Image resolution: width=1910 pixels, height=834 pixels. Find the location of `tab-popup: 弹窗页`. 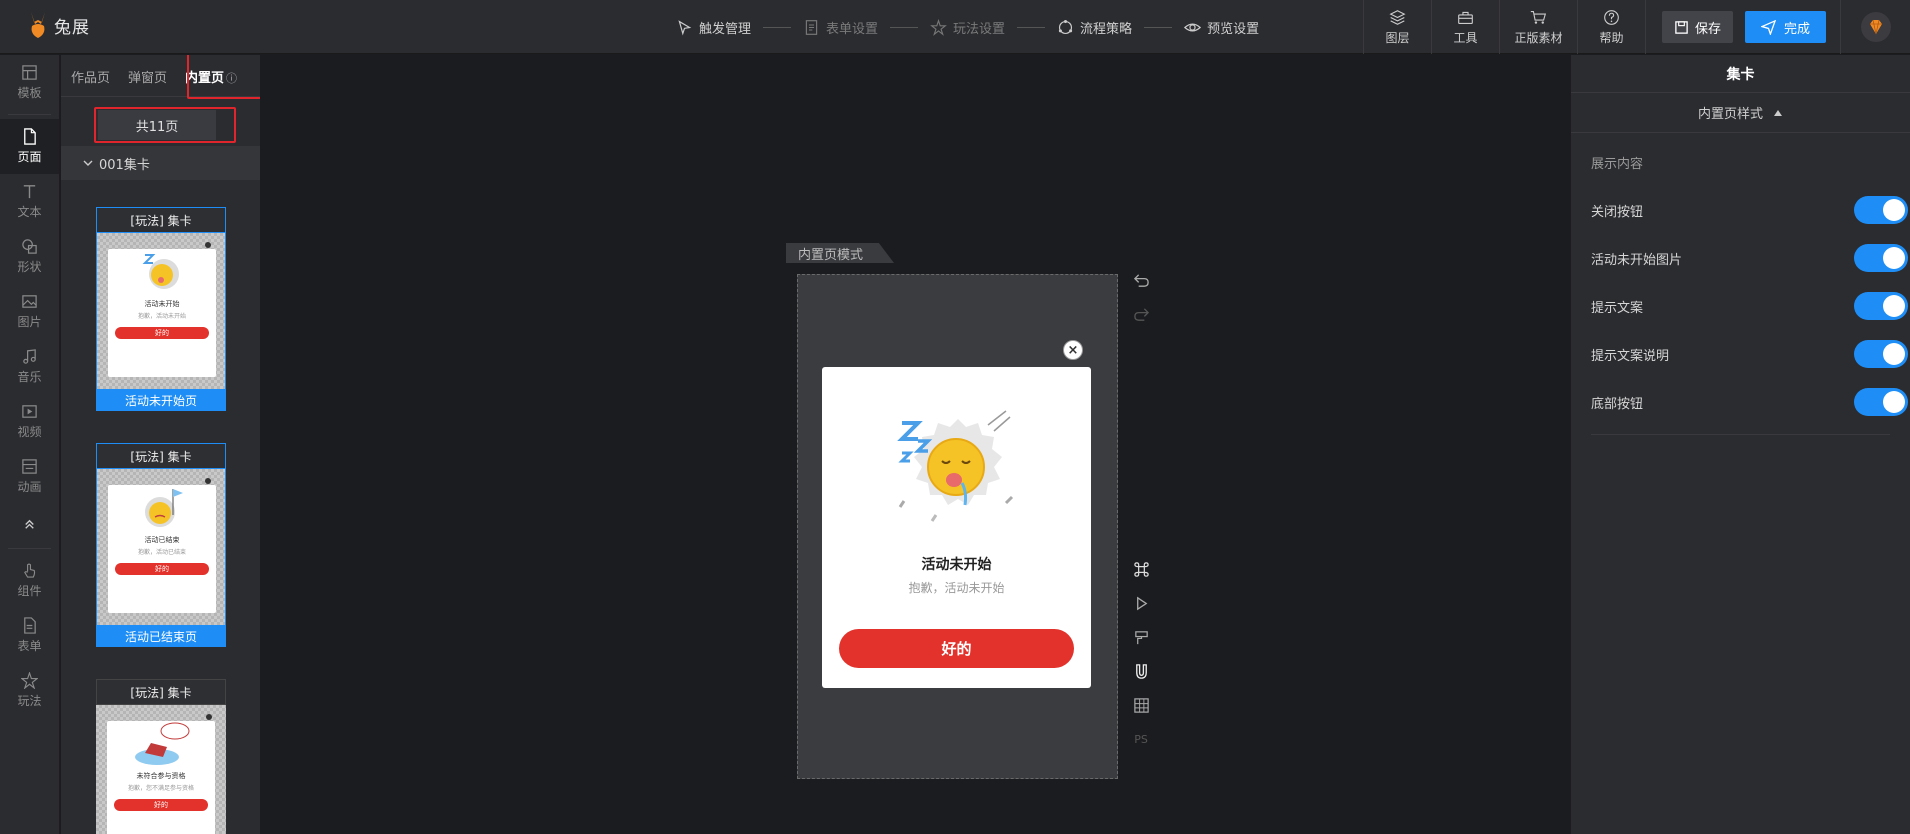

tab-popup: 弹窗页 is located at coordinates (147, 81).